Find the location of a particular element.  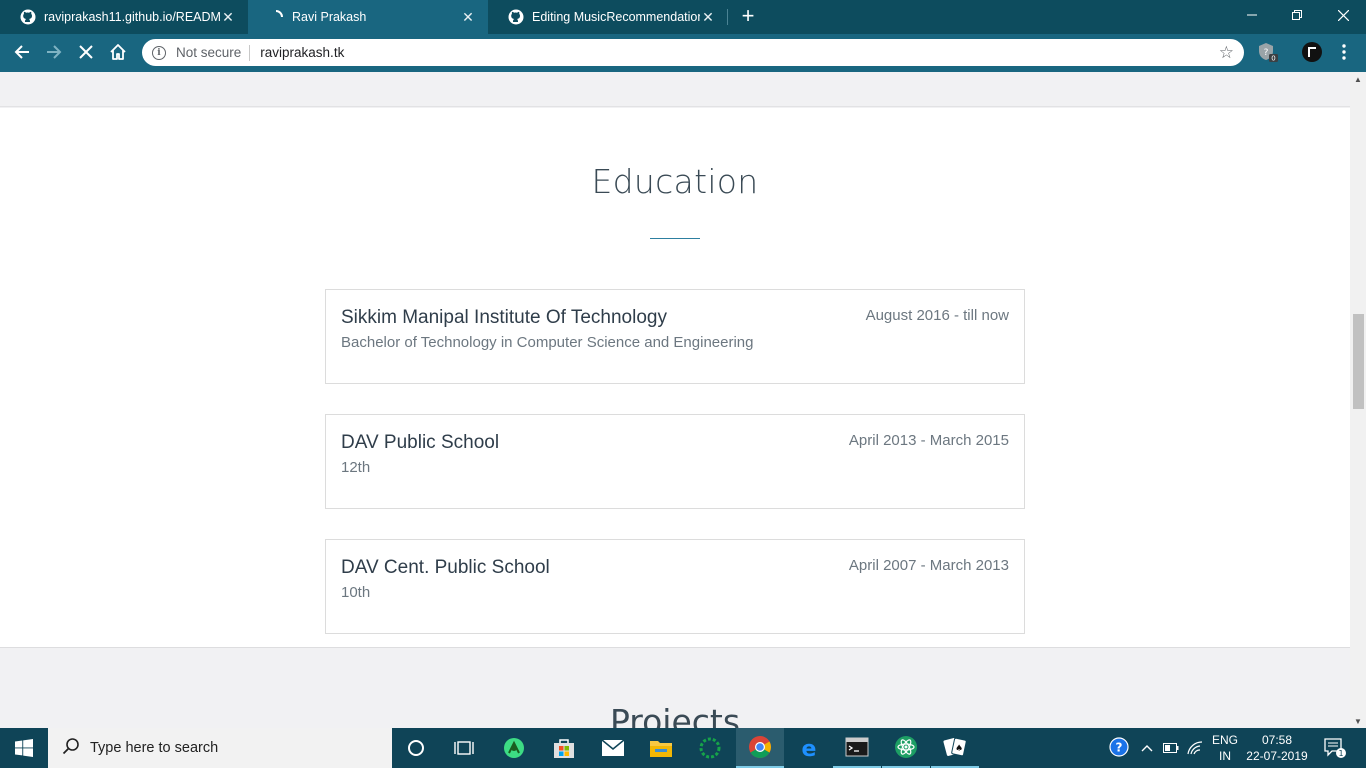

chrome-icon is located at coordinates (760, 748).